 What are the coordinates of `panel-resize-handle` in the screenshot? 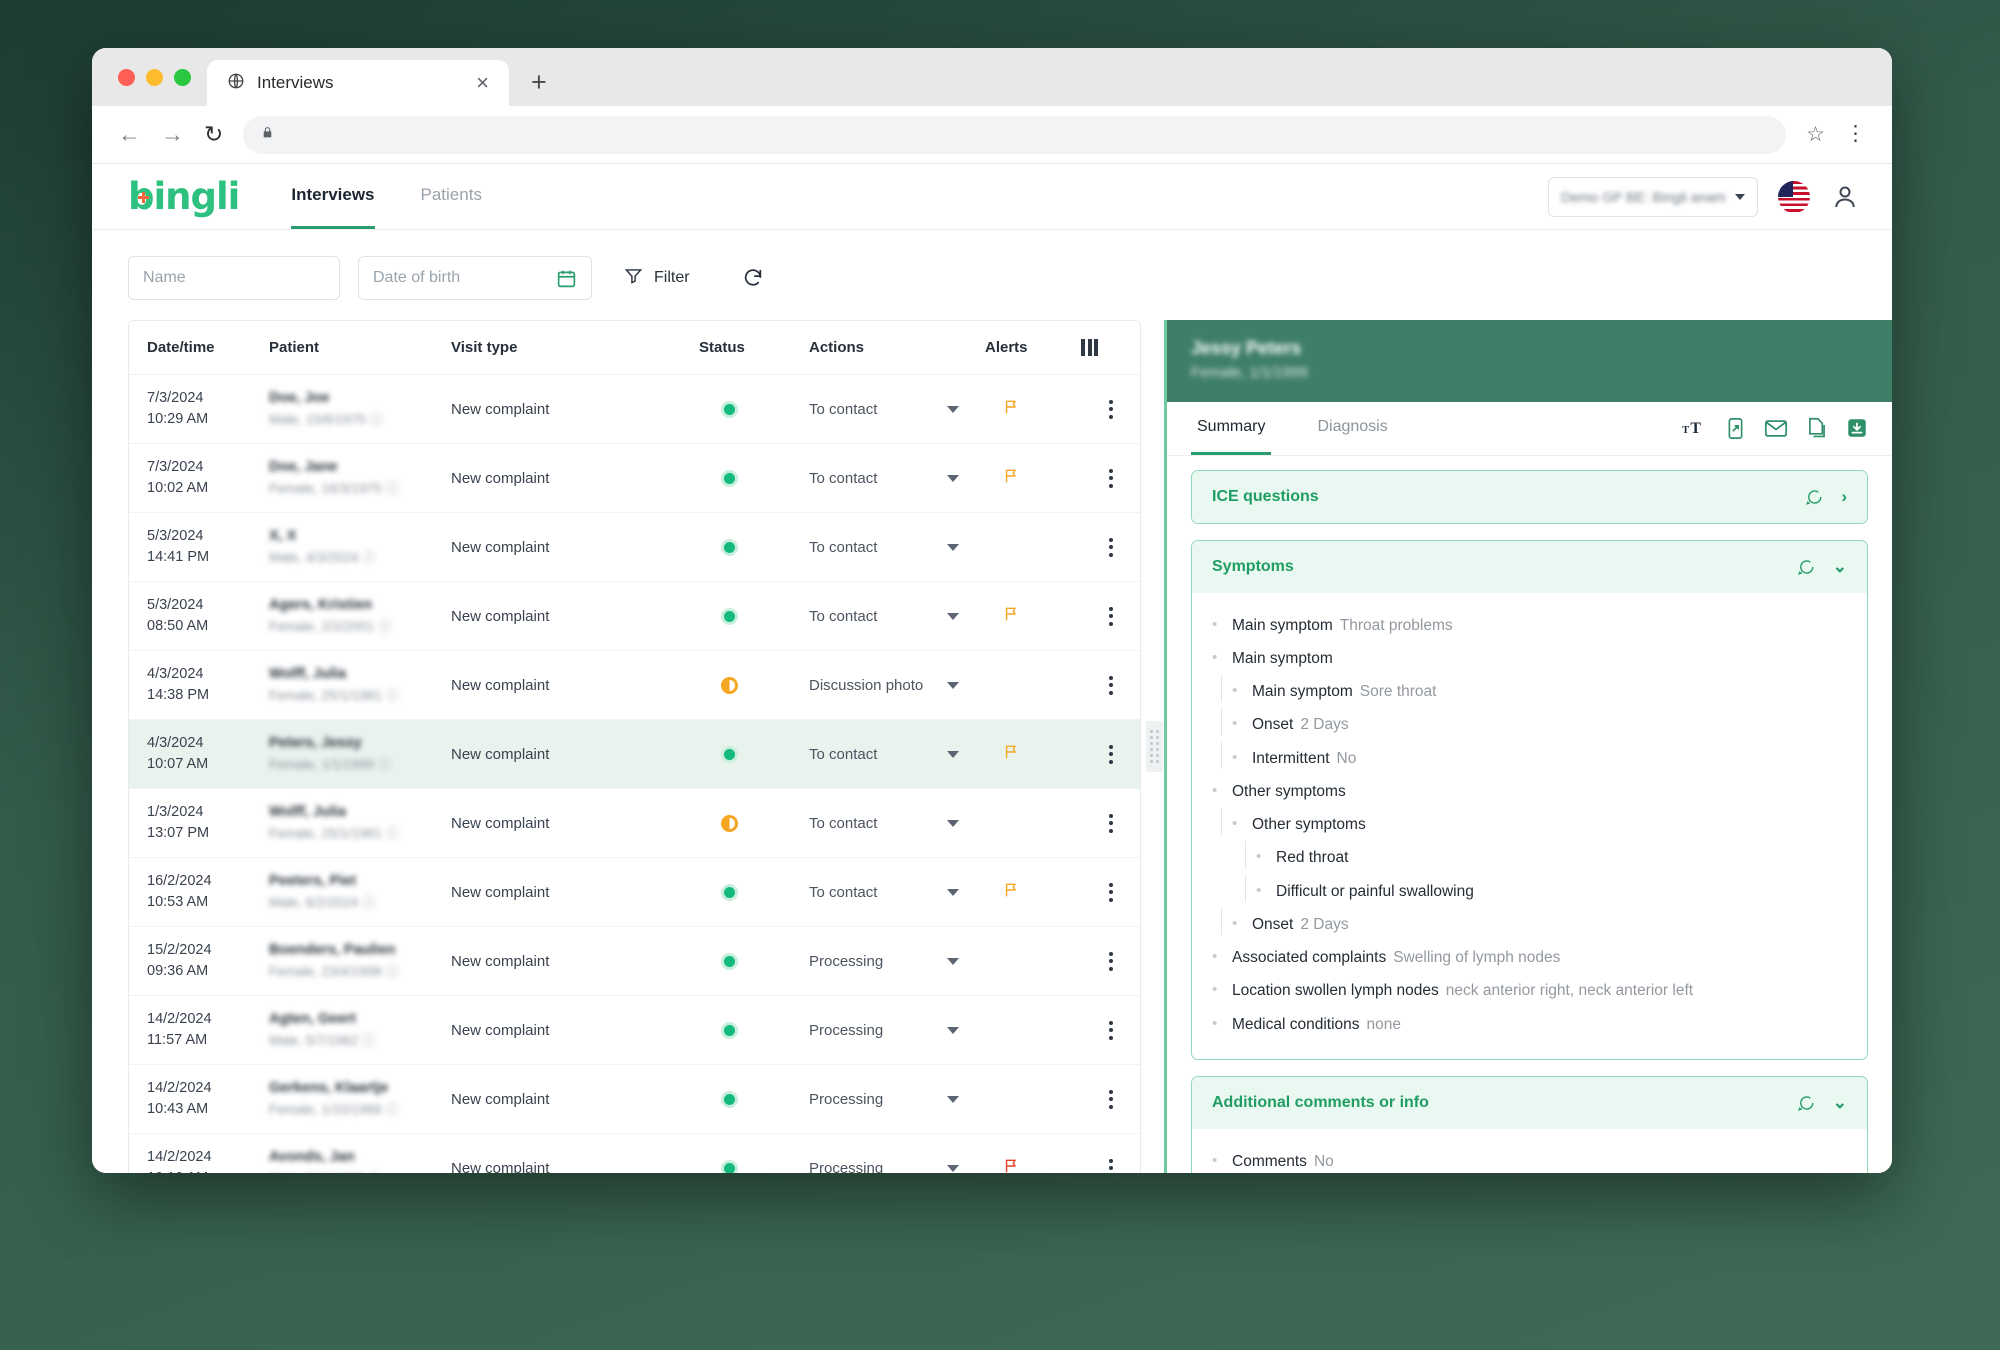 It's located at (1154, 746).